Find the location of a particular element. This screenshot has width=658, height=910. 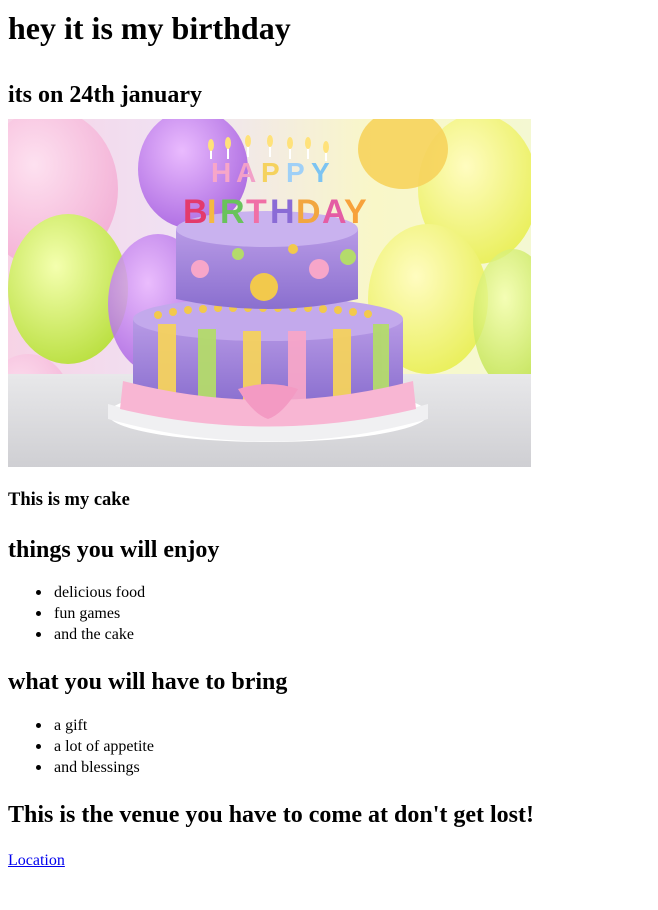

svg-text: T is located at coordinates (256, 212).